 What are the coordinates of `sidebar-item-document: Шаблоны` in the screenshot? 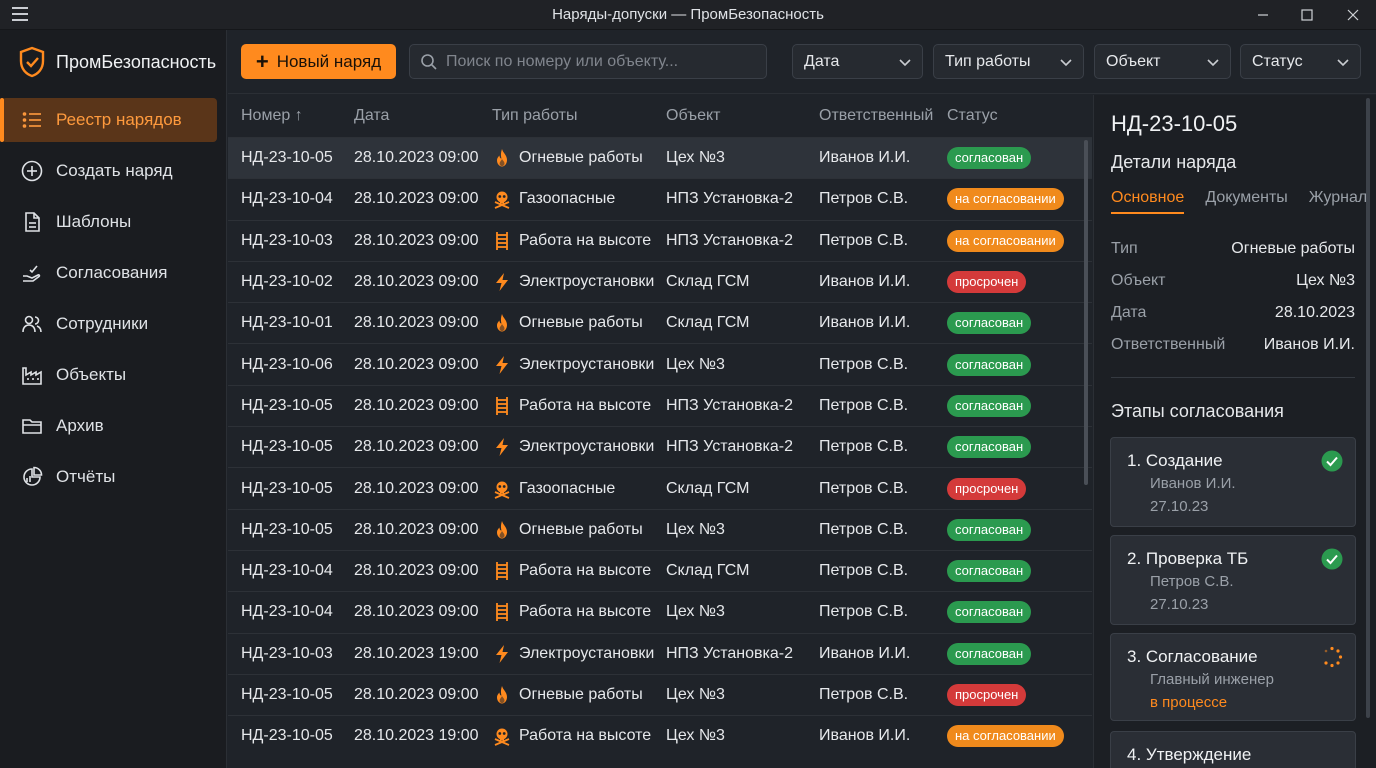 It's located at (109, 222).